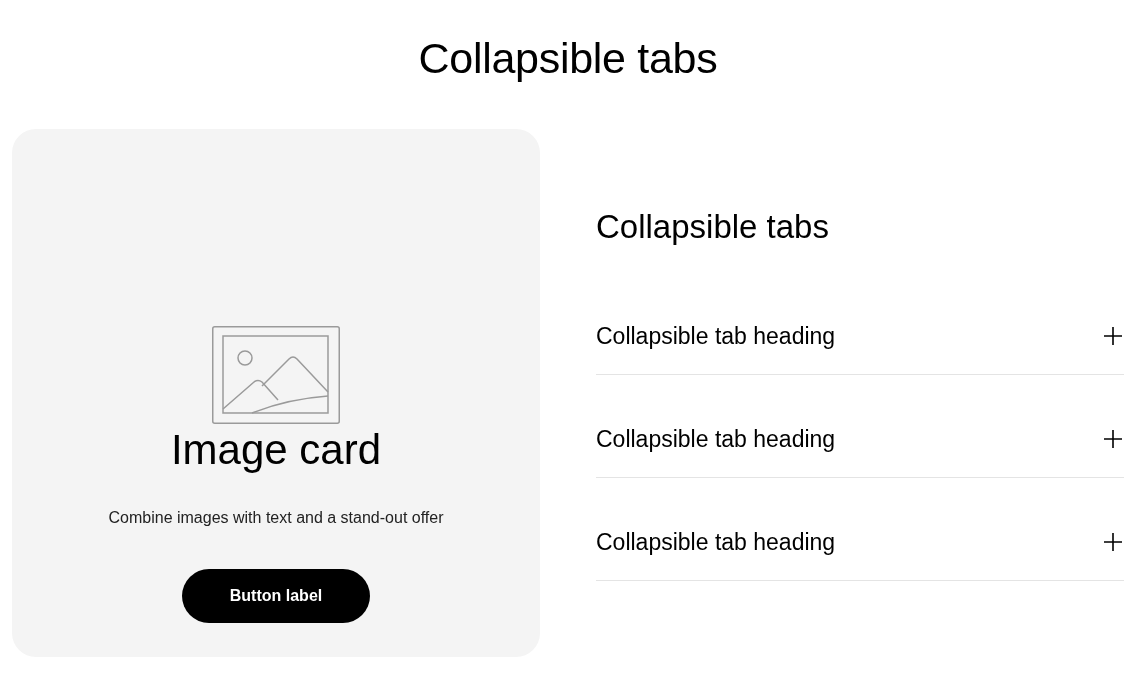 This screenshot has height=690, width=1139. Describe the element at coordinates (276, 518) in the screenshot. I see `card-text: Combine images with text and a stand-out offer` at that location.